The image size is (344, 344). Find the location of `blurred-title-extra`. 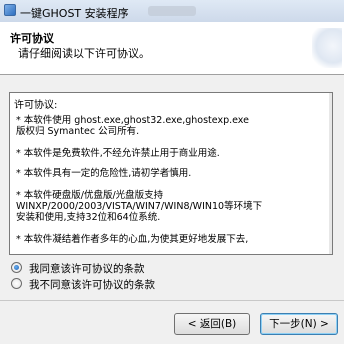

blurred-title-extra is located at coordinates (172, 11).